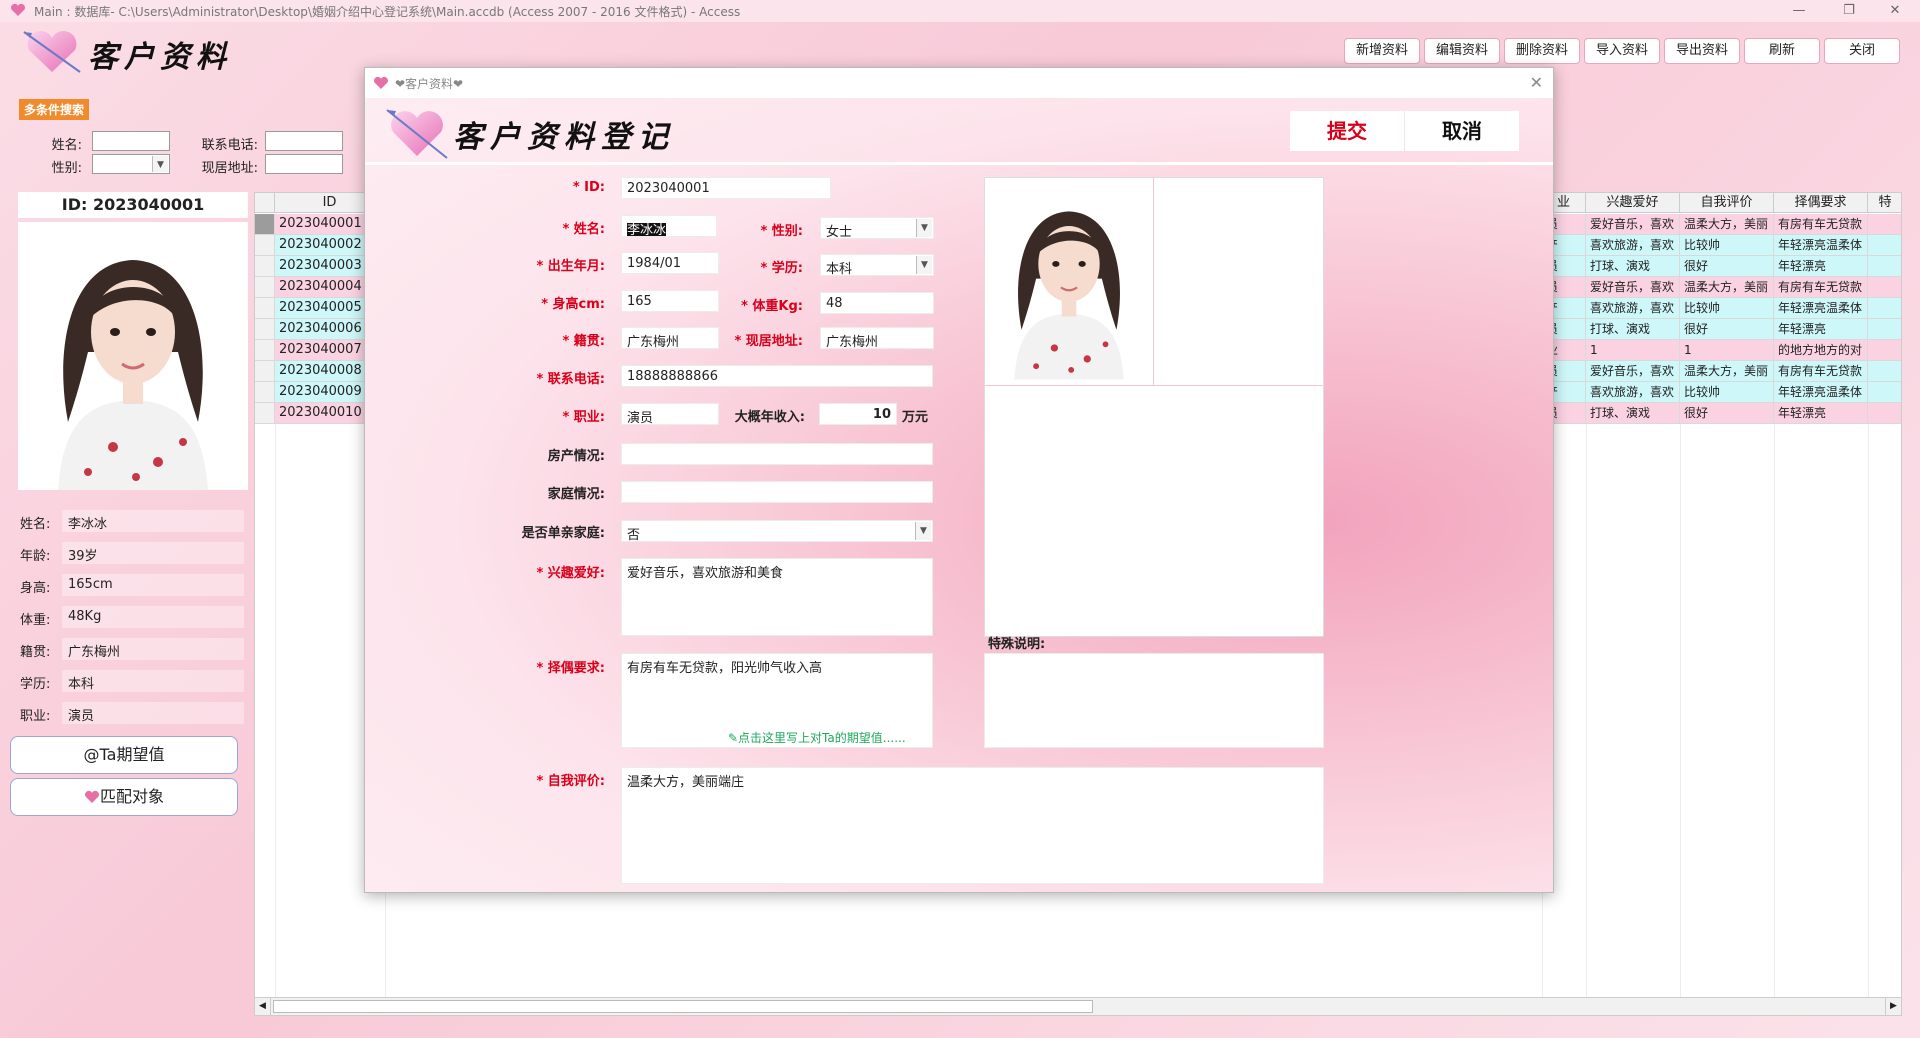  Describe the element at coordinates (858, 414) in the screenshot. I see `income-field: 10` at that location.